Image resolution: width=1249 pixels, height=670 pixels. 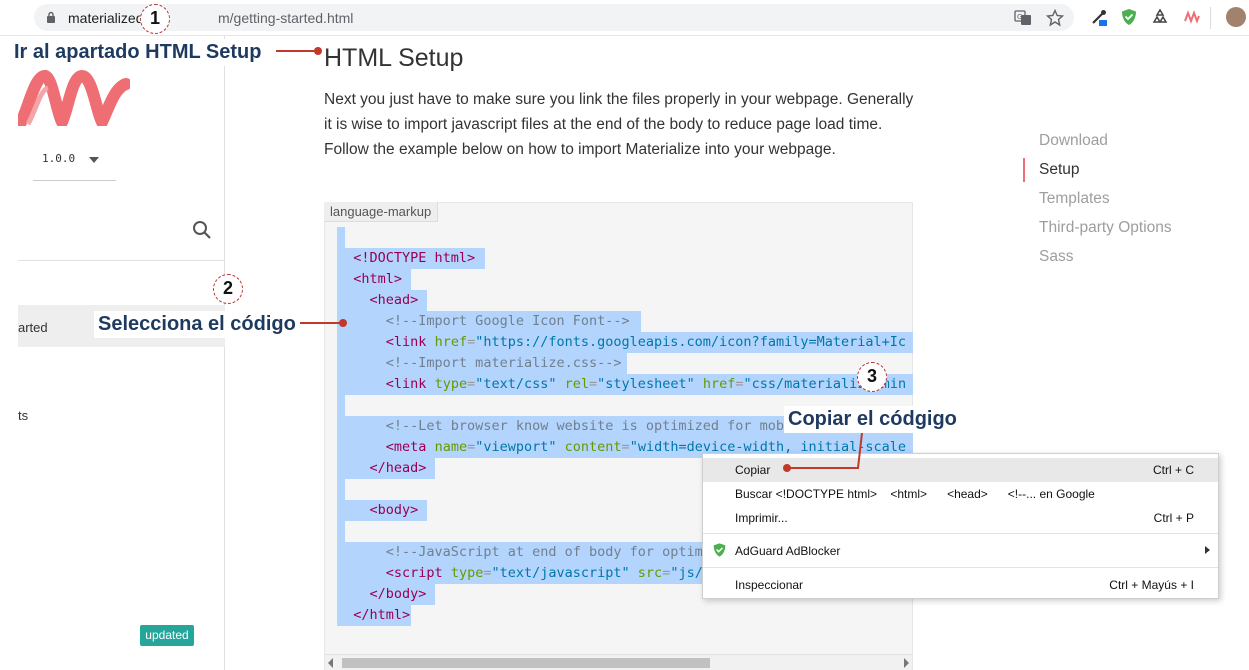 What do you see at coordinates (228, 289) in the screenshot?
I see `annotation-step2-number: 2` at bounding box center [228, 289].